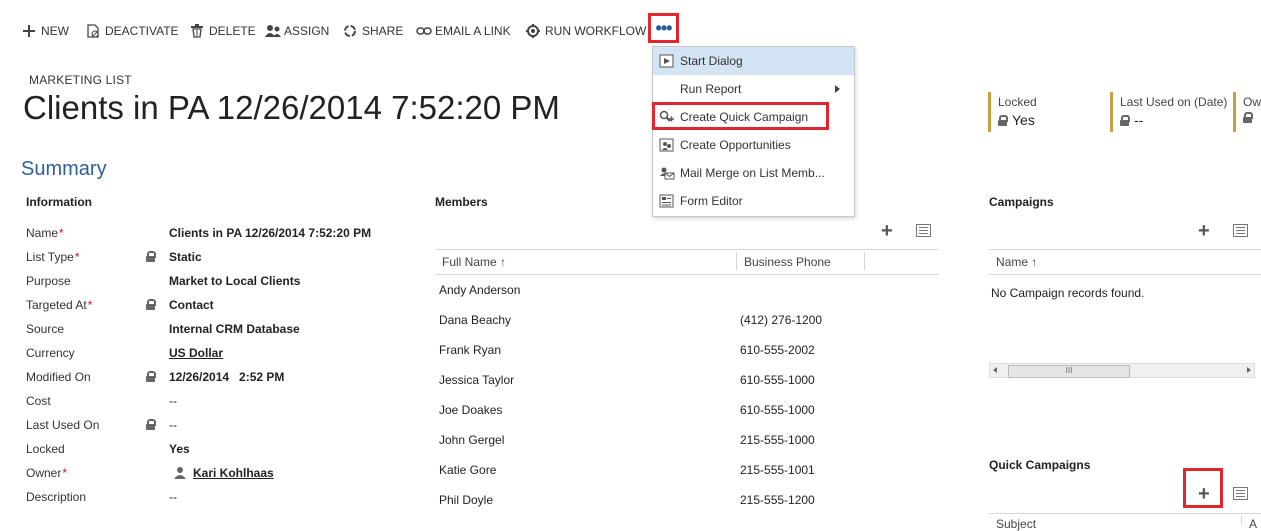 This screenshot has width=1261, height=531. I want to click on header-field-locked: Locked Yes, so click(1012, 112).